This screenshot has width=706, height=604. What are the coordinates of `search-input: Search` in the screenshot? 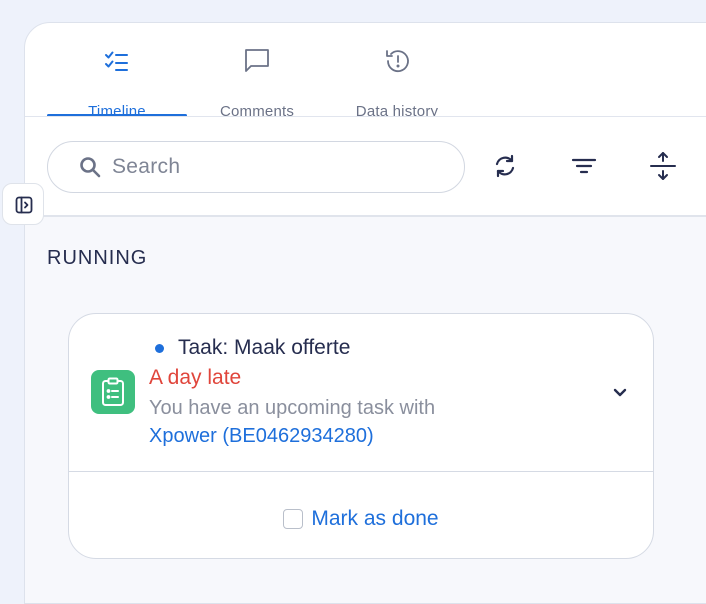 It's located at (256, 167).